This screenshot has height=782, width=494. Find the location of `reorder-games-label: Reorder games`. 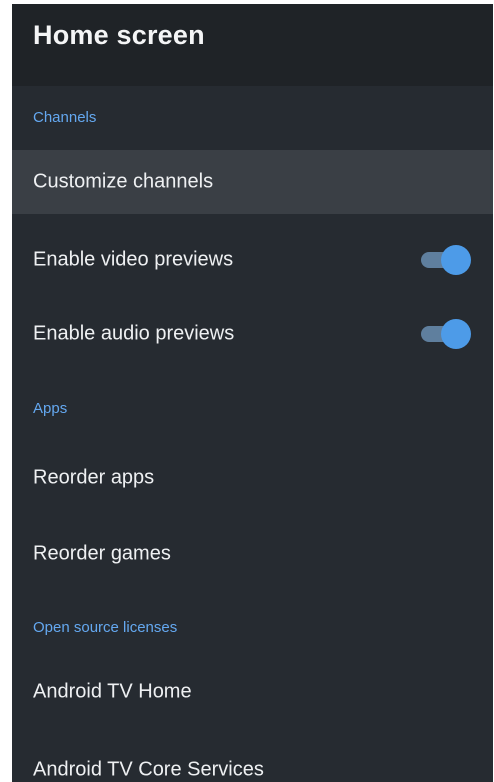

reorder-games-label: Reorder games is located at coordinates (102, 553).